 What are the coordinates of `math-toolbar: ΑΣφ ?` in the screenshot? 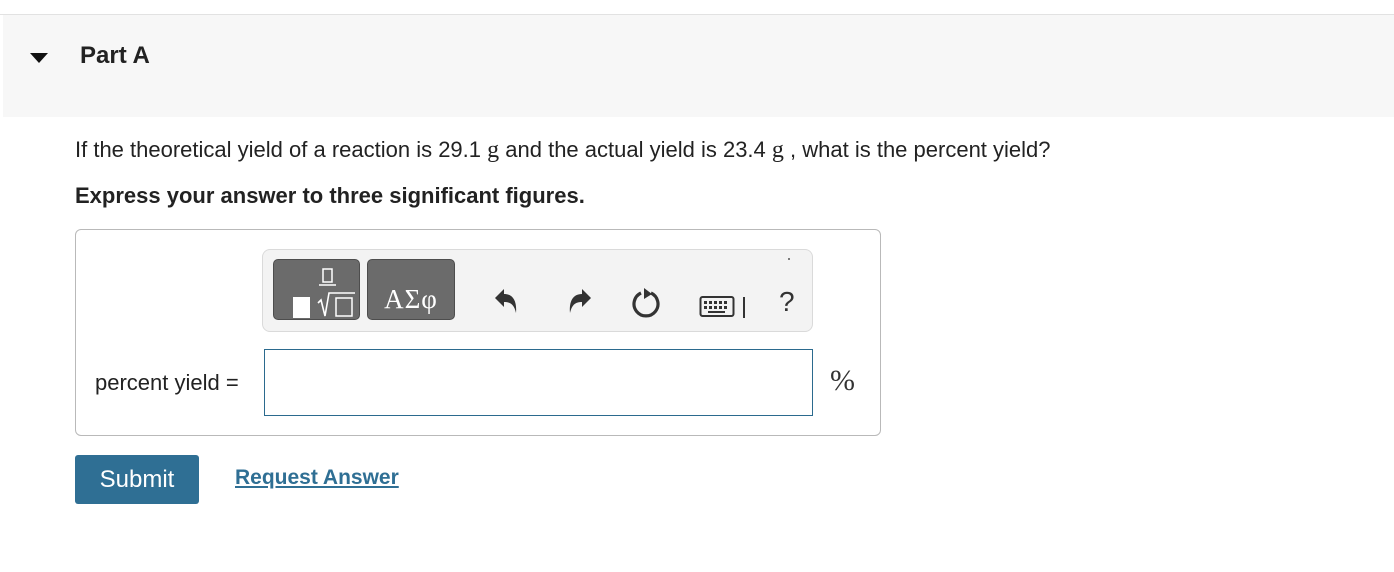 It's located at (537, 290).